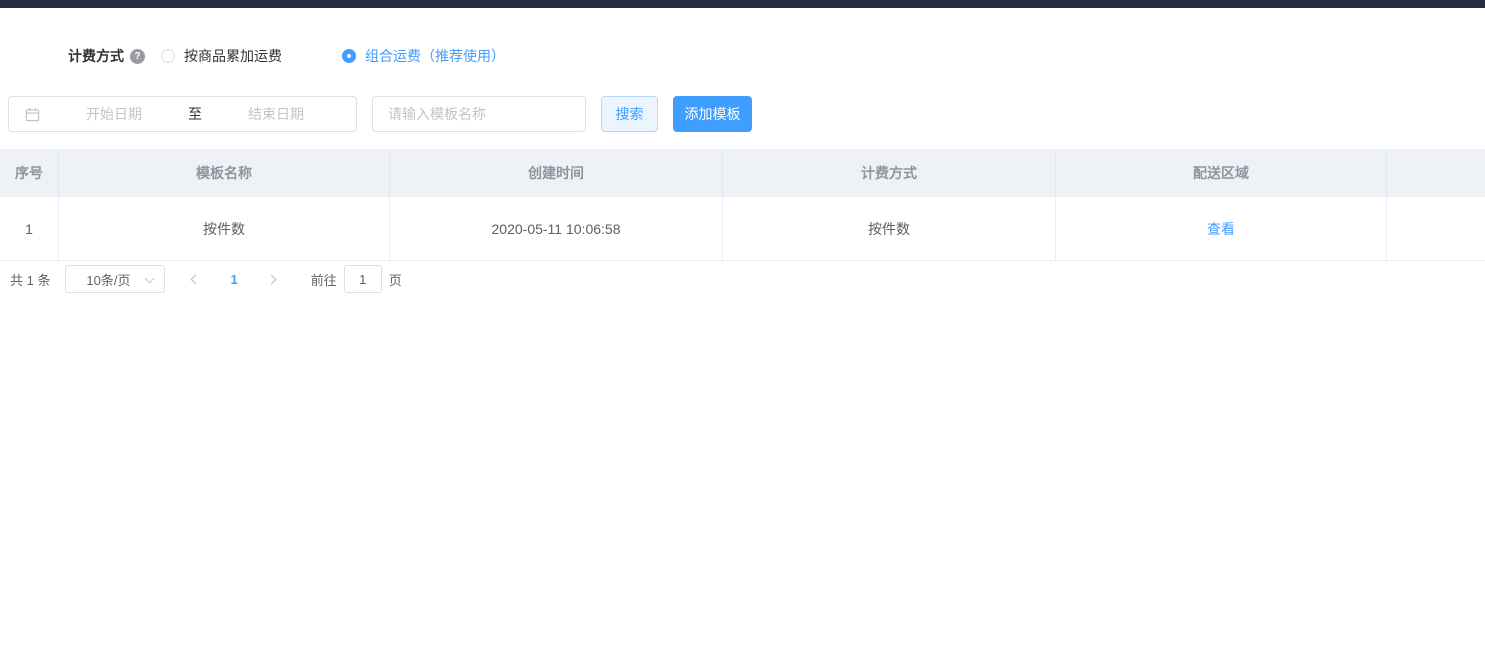  I want to click on billing-method-label: 计费方式, so click(96, 56).